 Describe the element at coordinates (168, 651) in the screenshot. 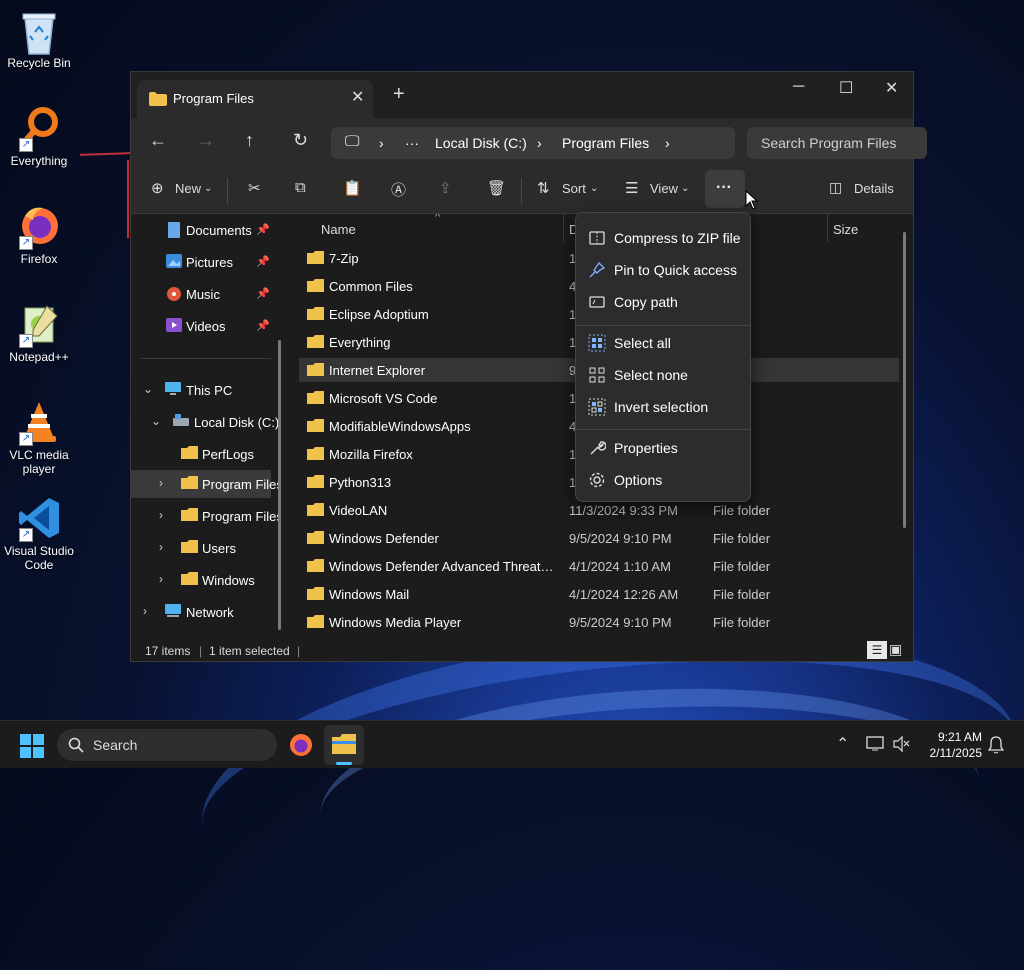

I see `item-count: 17 items` at that location.